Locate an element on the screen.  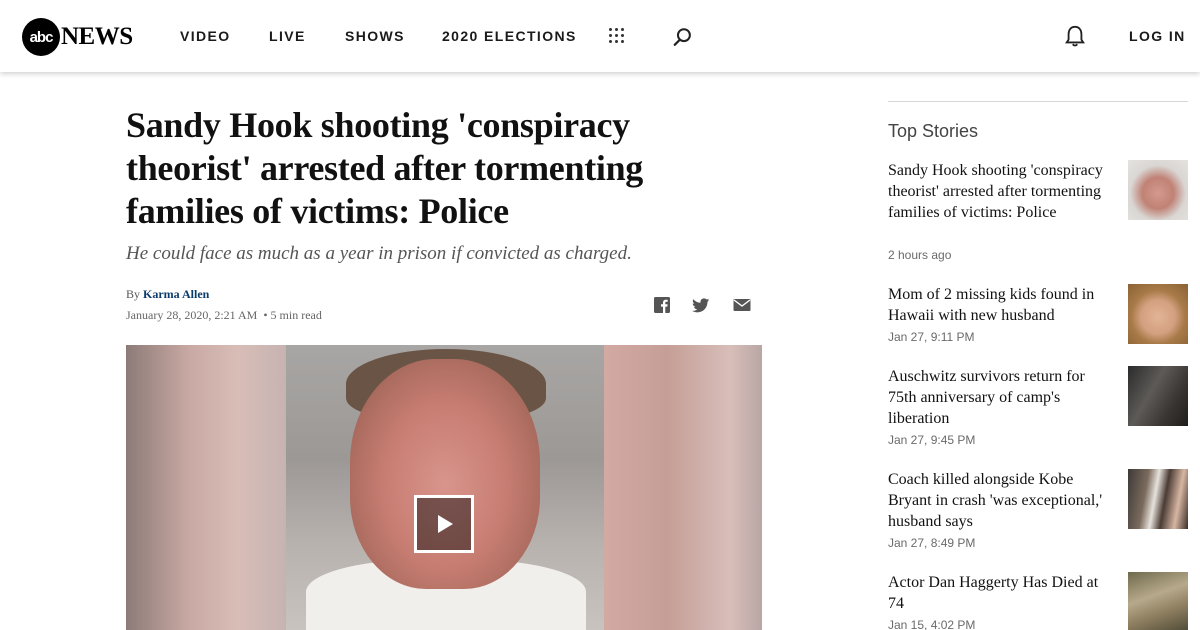
nav-live: LIVE is located at coordinates (287, 36).